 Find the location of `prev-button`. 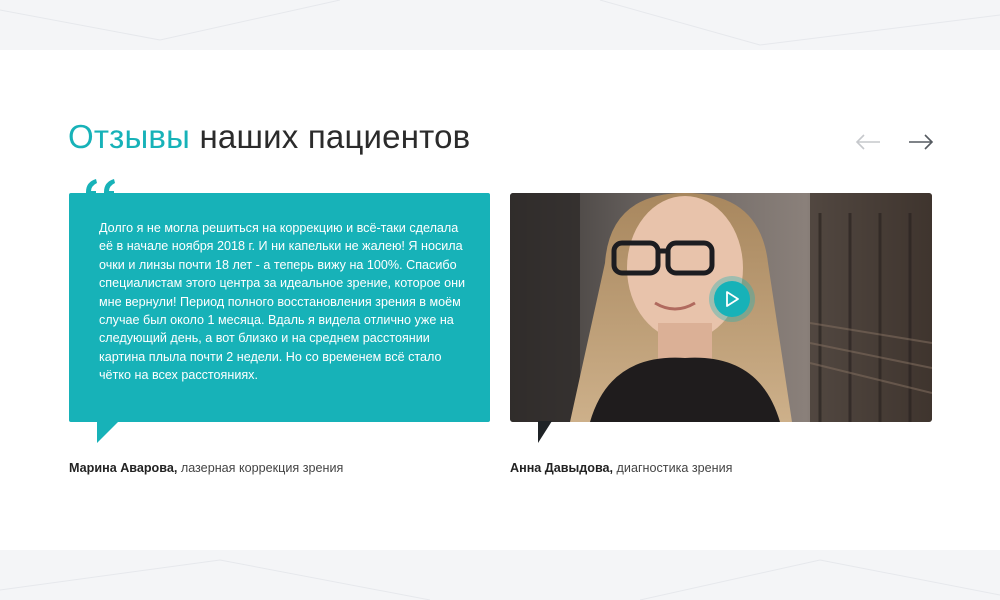

prev-button is located at coordinates (868, 142).